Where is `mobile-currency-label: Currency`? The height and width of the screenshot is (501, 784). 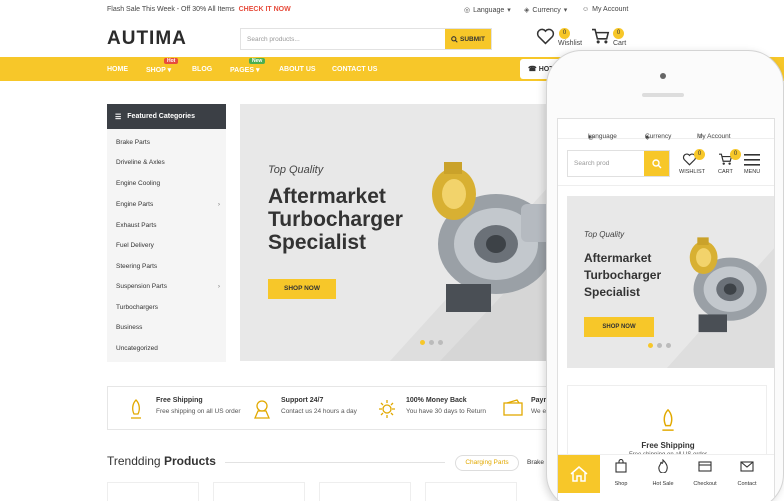 mobile-currency-label: Currency is located at coordinates (658, 136).